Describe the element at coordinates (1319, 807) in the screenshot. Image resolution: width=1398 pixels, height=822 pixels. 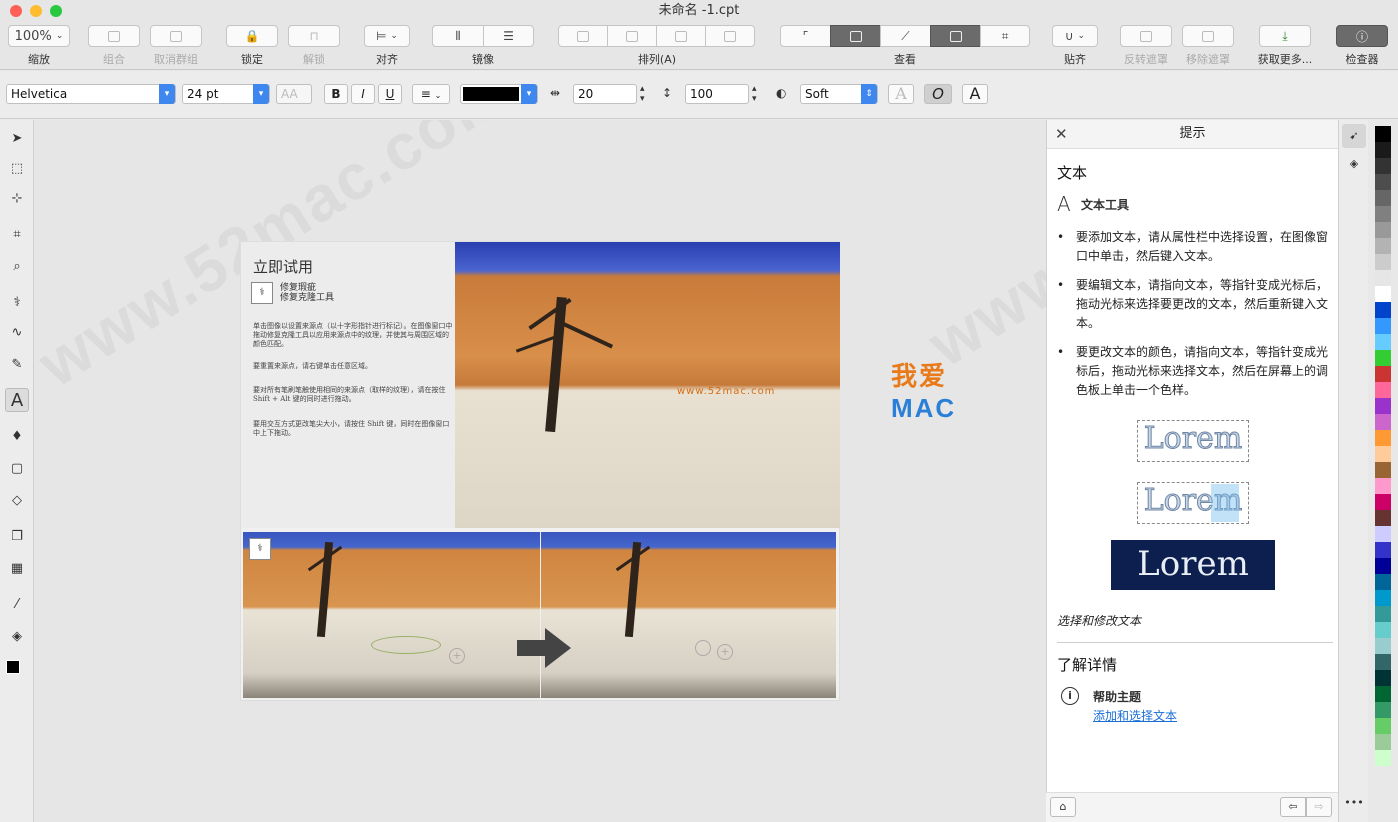
I see `forward-button: ⇨` at that location.